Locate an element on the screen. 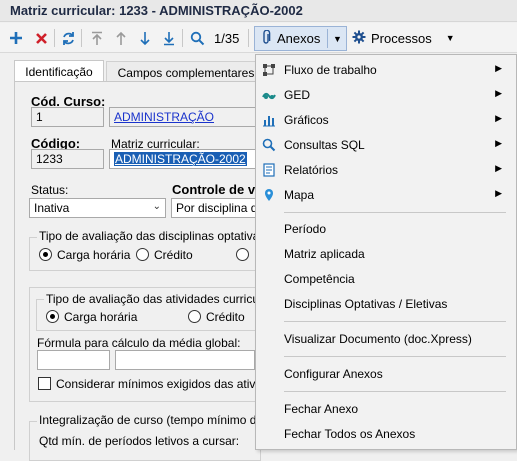  opt-carga-label: Carga horária is located at coordinates (94, 255).